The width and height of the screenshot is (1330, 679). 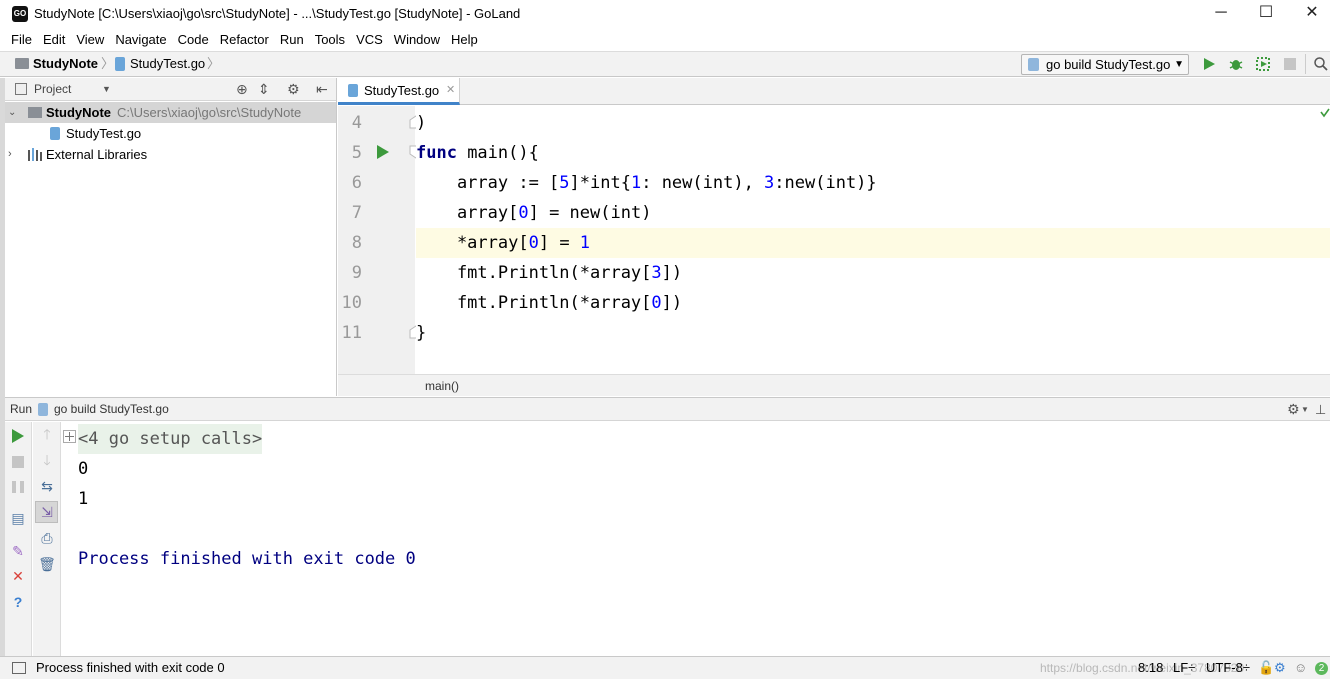 What do you see at coordinates (108, 63) in the screenshot?
I see `chevron-right-icon: 〉` at bounding box center [108, 63].